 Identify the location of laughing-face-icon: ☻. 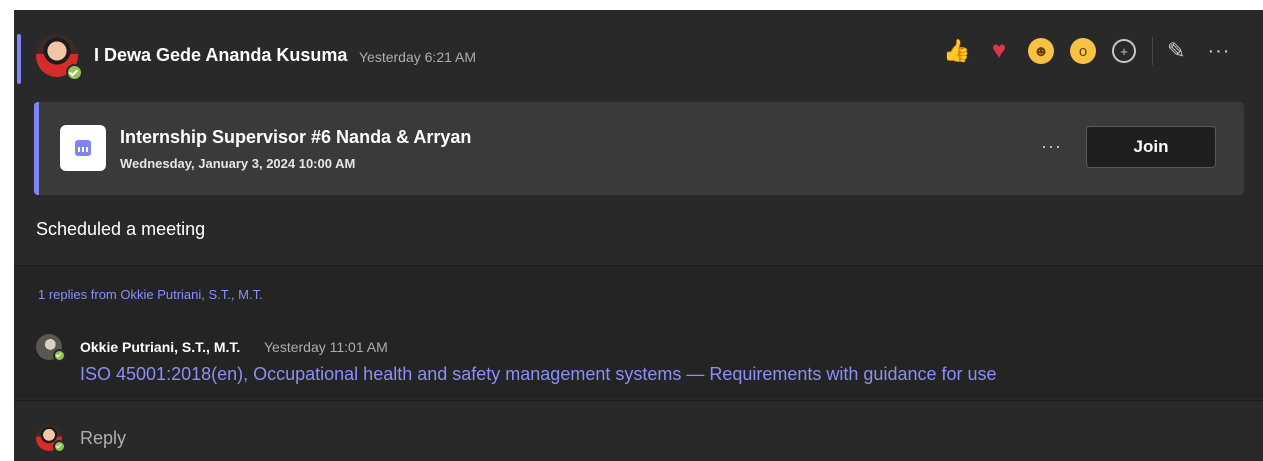
(1041, 51).